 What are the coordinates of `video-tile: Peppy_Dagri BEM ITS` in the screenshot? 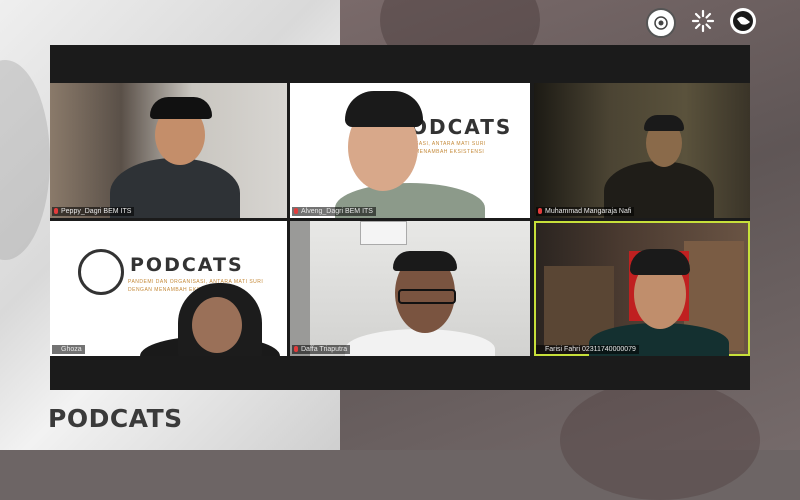 It's located at (168, 150).